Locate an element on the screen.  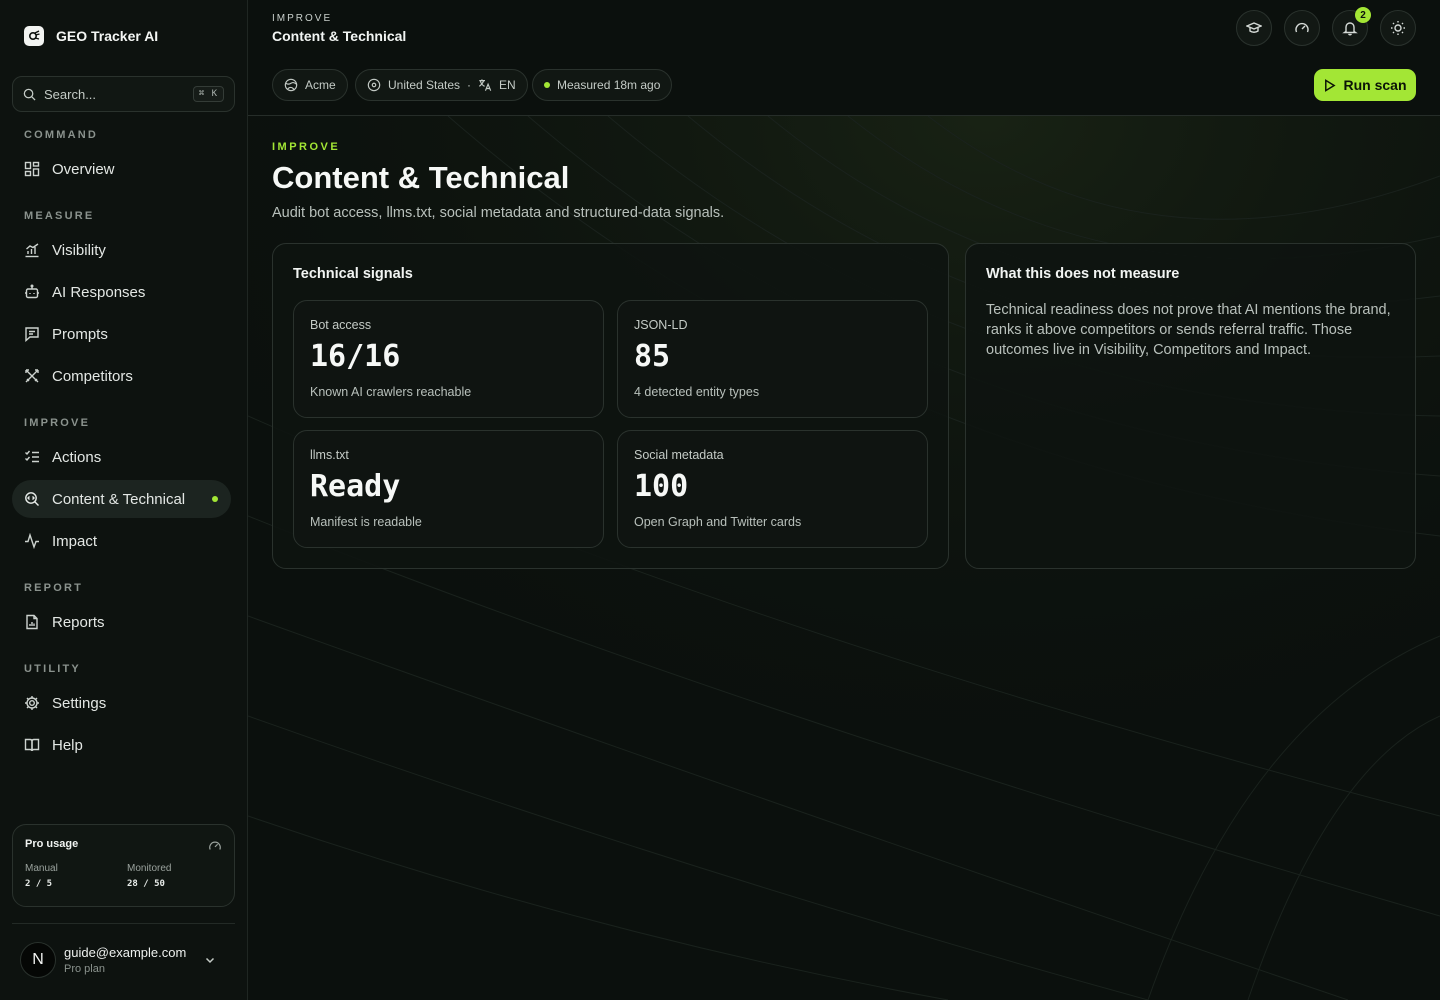
section-label-improve: IMPROVE is located at coordinates (57, 423).